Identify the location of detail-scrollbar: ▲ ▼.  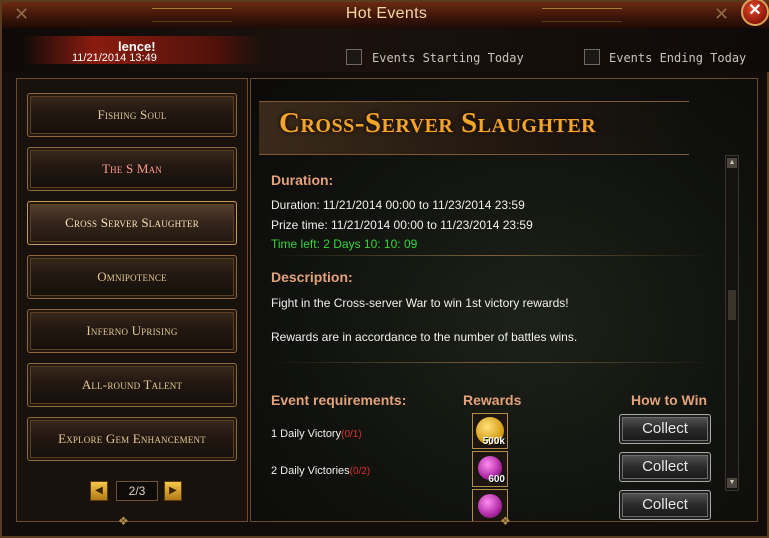
(732, 323).